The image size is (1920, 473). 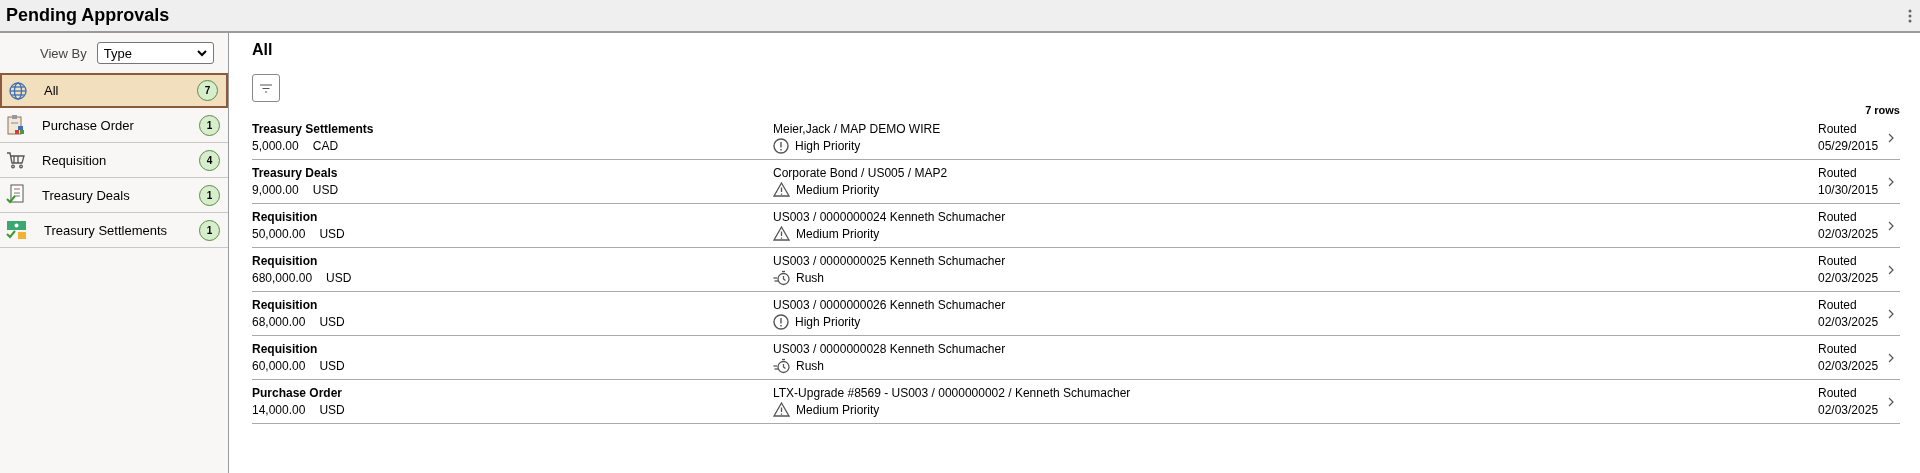 I want to click on money-check-icon, so click(x=17, y=230).